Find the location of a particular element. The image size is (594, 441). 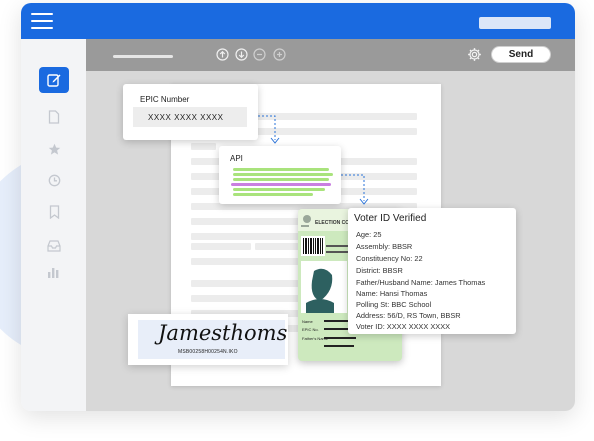

epic-number-card: EPIC Number XXXX XXXX XXXX is located at coordinates (190, 112).